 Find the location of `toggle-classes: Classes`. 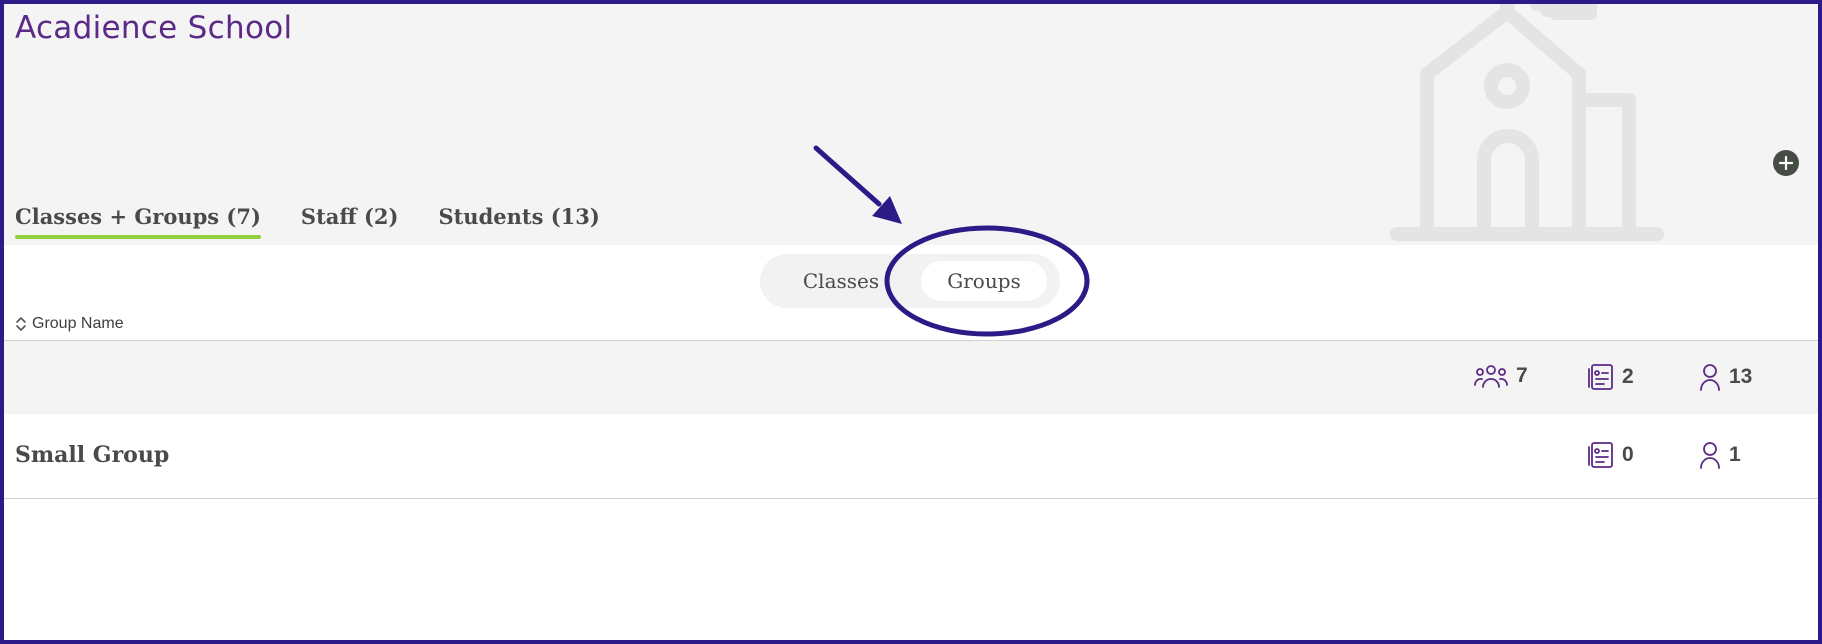

toggle-classes: Classes is located at coordinates (841, 281).